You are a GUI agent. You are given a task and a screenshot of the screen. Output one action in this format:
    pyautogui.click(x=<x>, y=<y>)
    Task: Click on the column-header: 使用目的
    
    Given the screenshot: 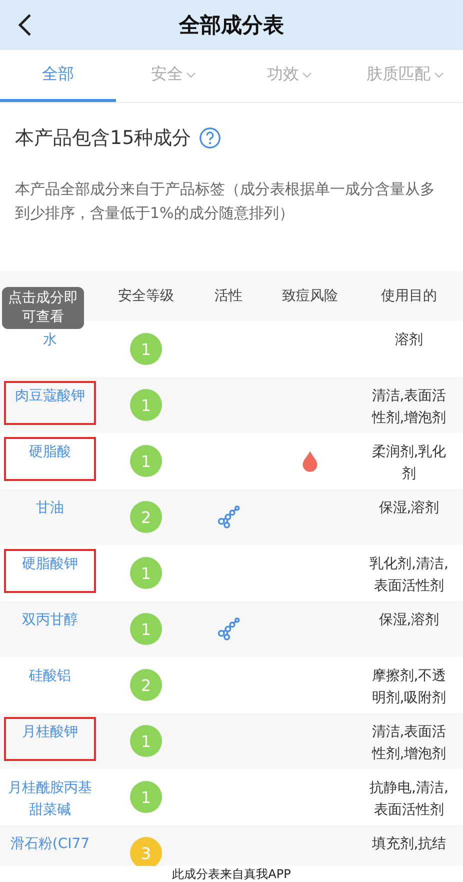 What is the action you would take?
    pyautogui.click(x=409, y=296)
    